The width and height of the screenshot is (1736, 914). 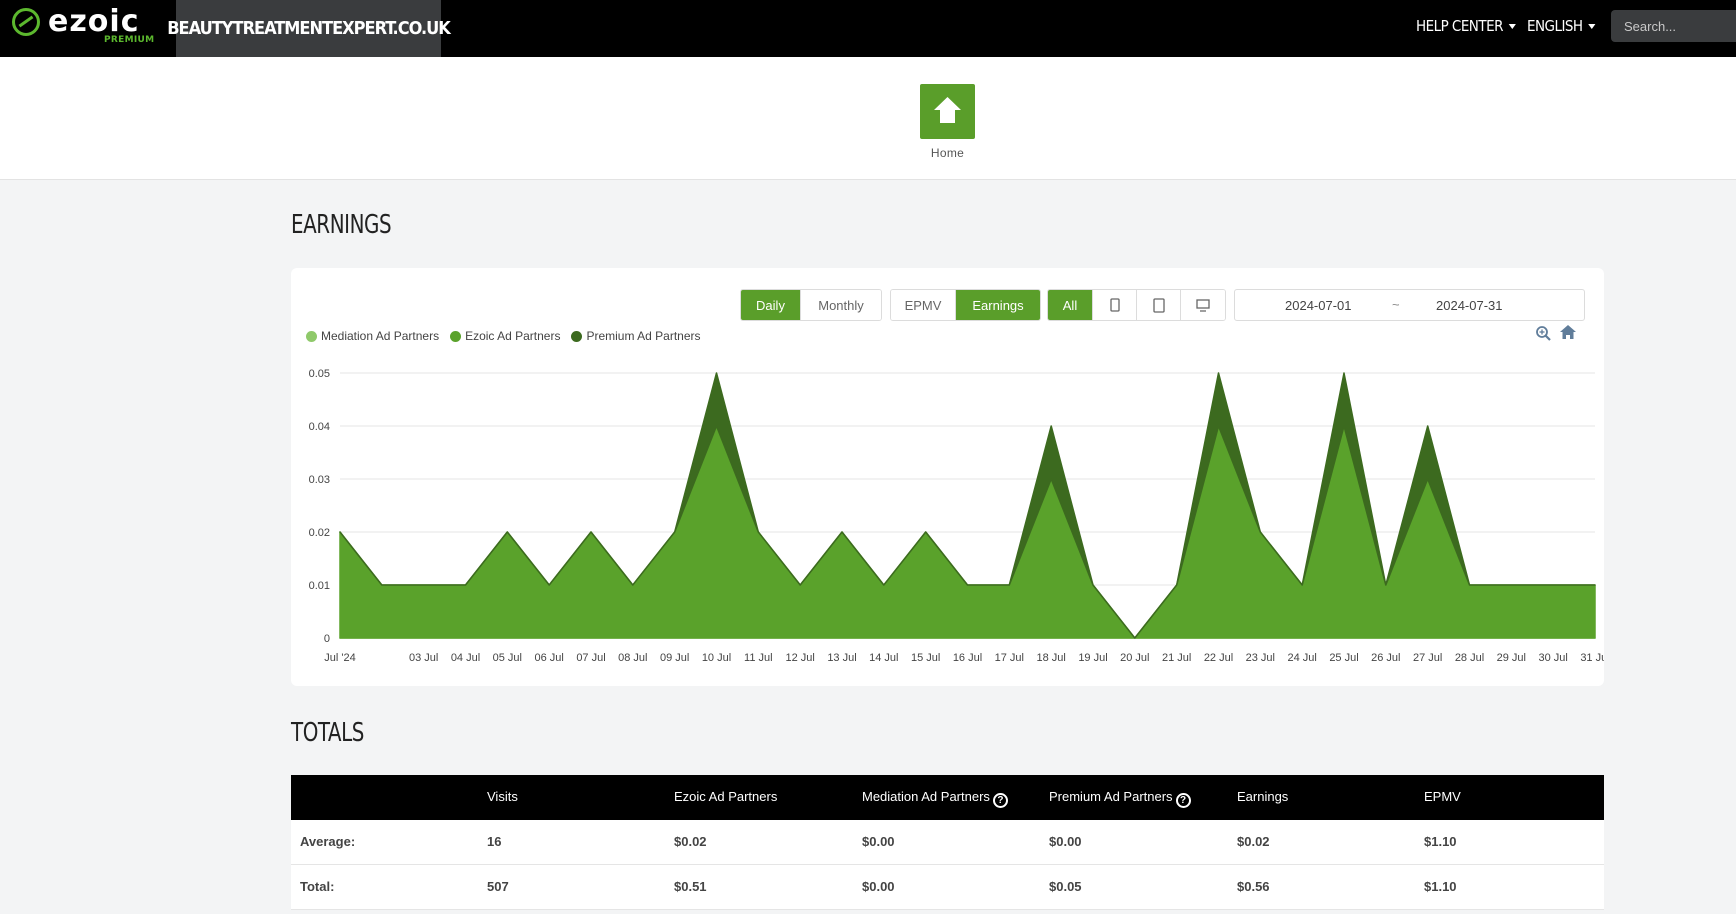 I want to click on column-header: Mediation Ad Partners?, so click(x=935, y=798).